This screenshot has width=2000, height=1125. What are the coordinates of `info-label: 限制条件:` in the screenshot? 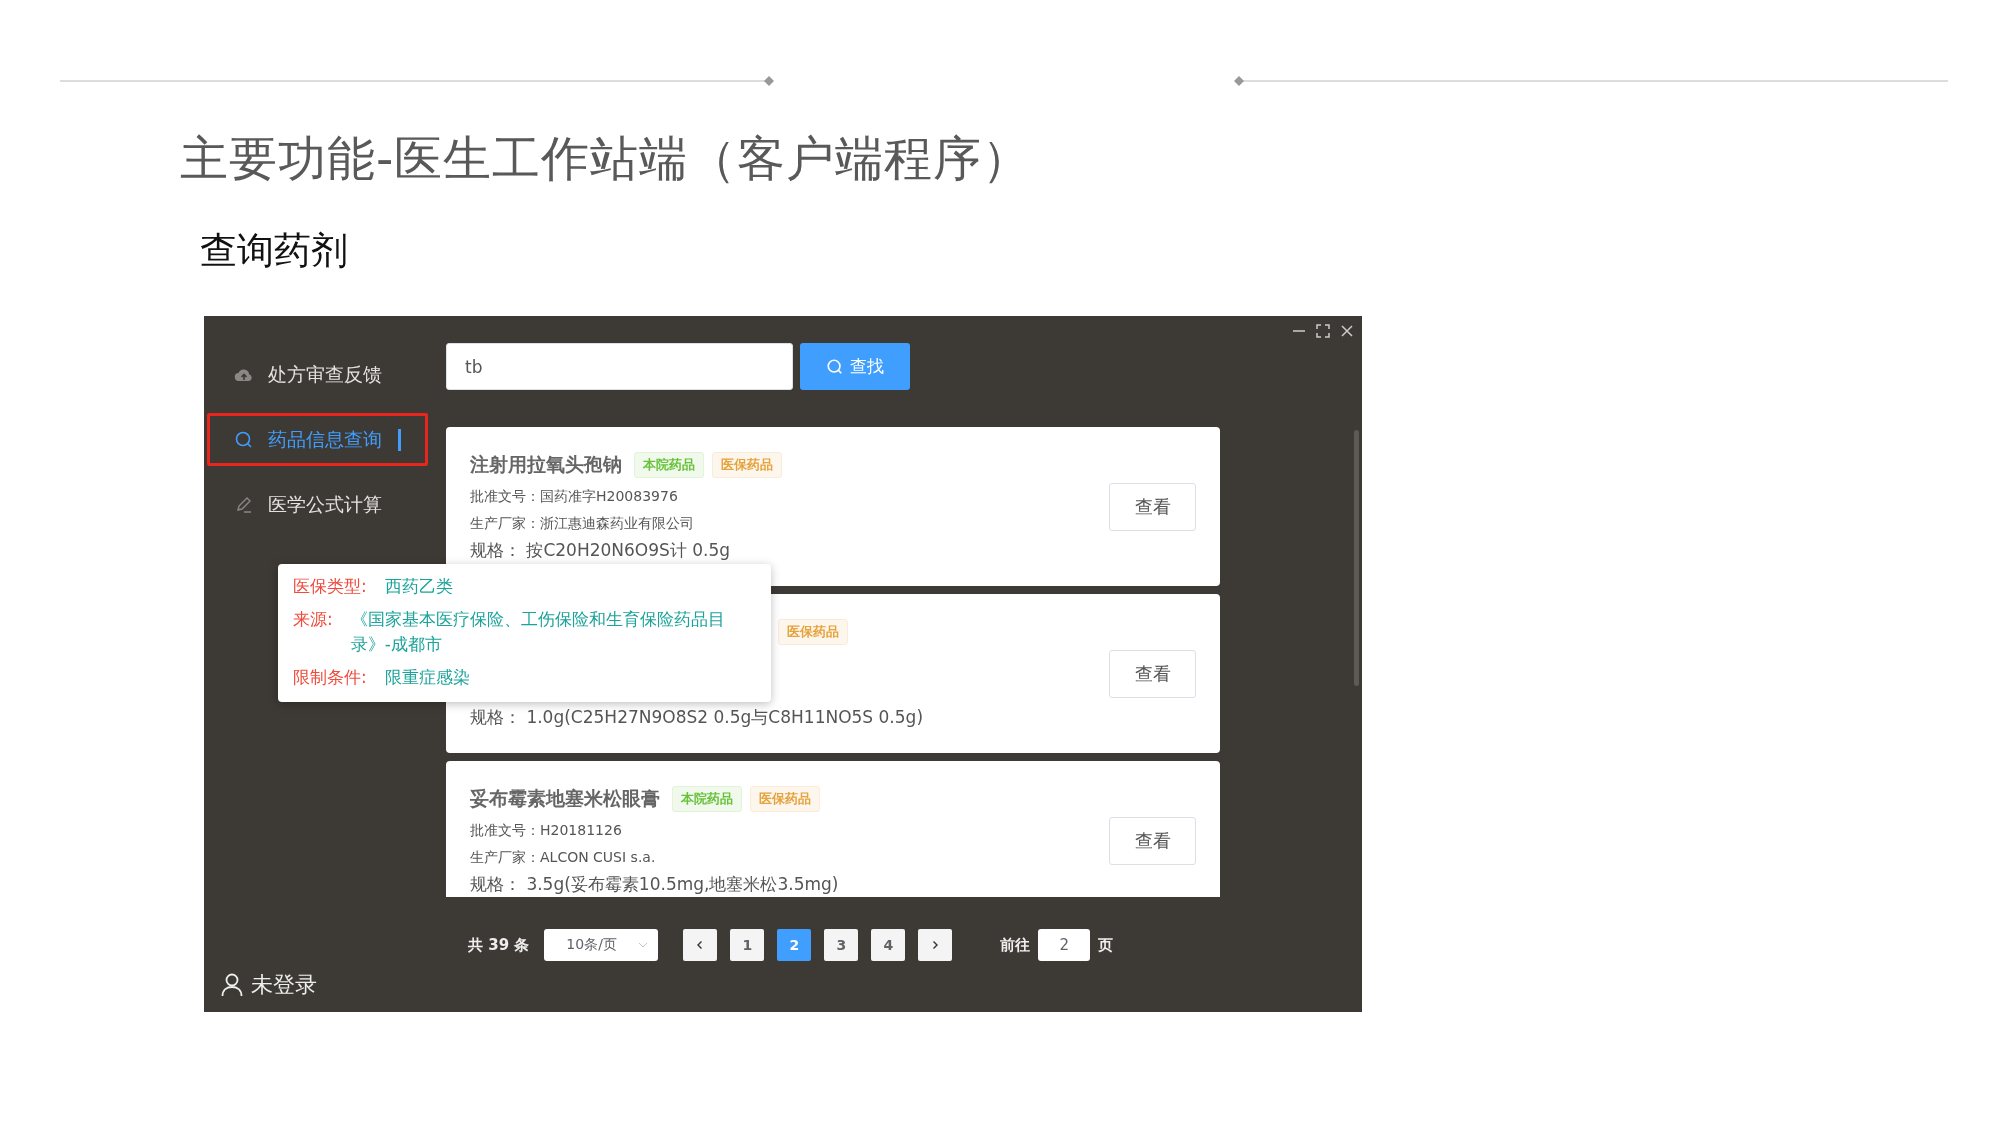 It's located at (330, 677).